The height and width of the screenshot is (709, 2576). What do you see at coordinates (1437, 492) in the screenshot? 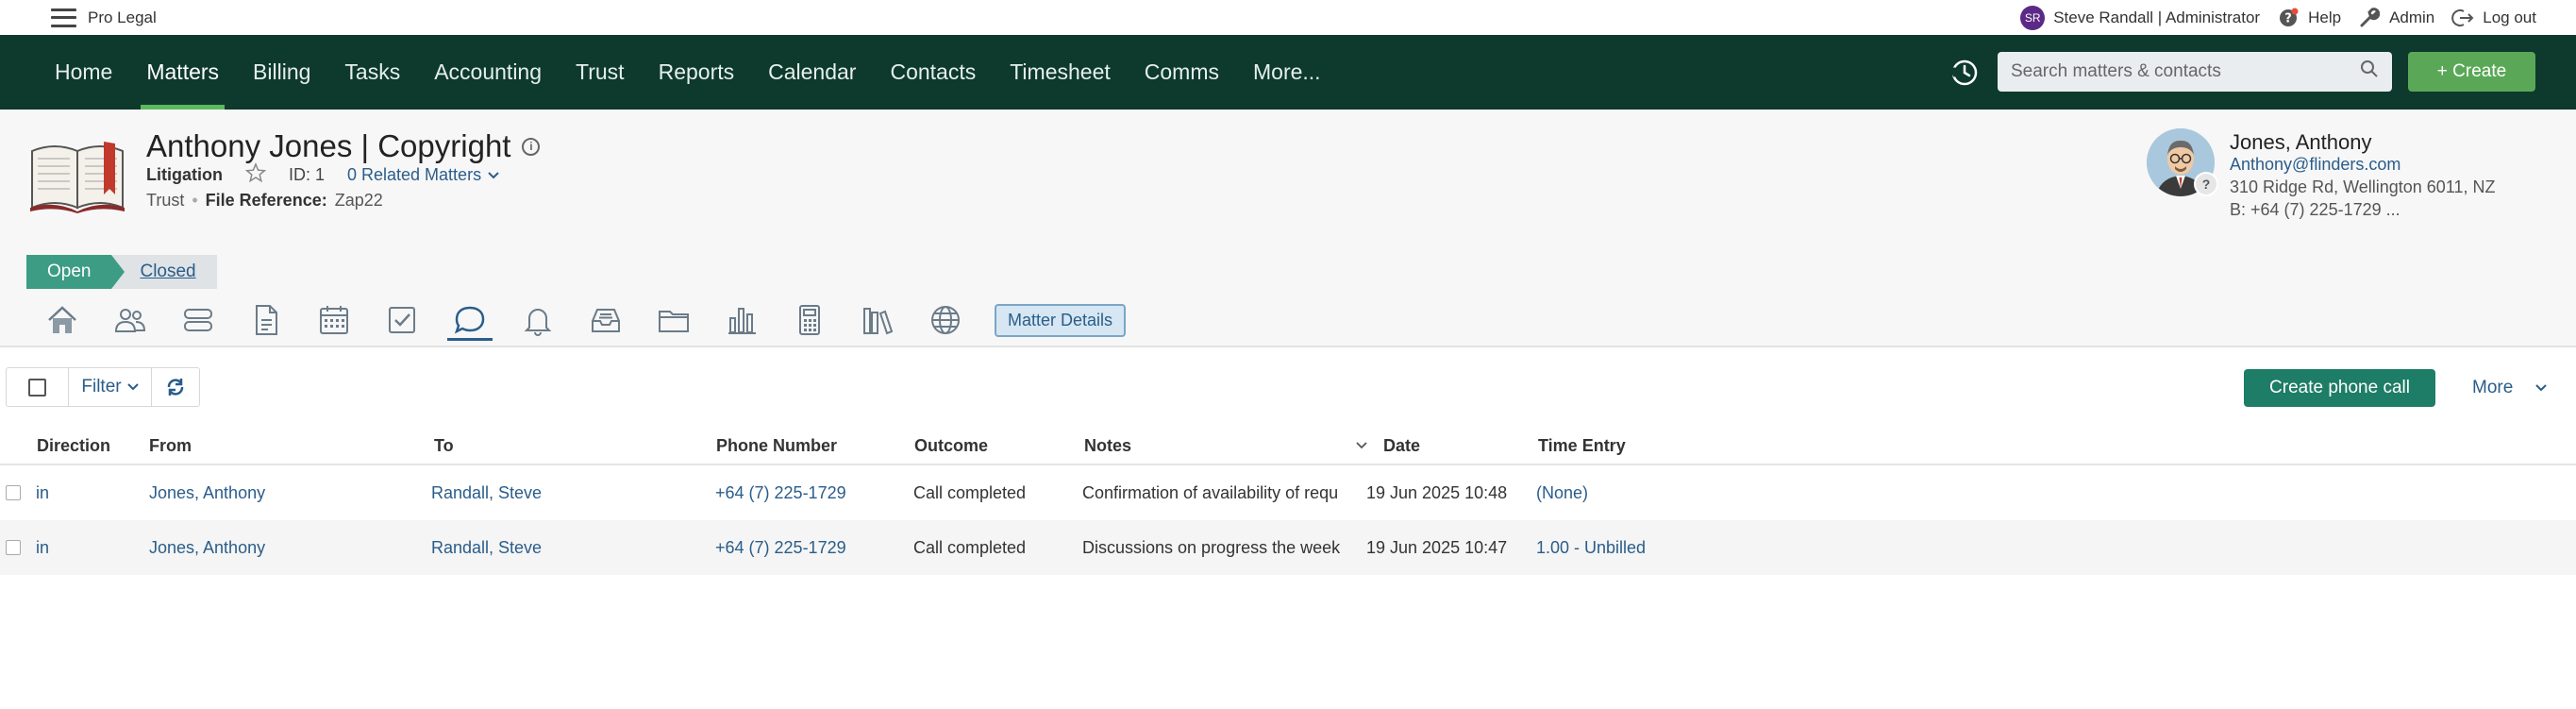
I see `cell-date: 19 Jun 2025 10:48` at bounding box center [1437, 492].